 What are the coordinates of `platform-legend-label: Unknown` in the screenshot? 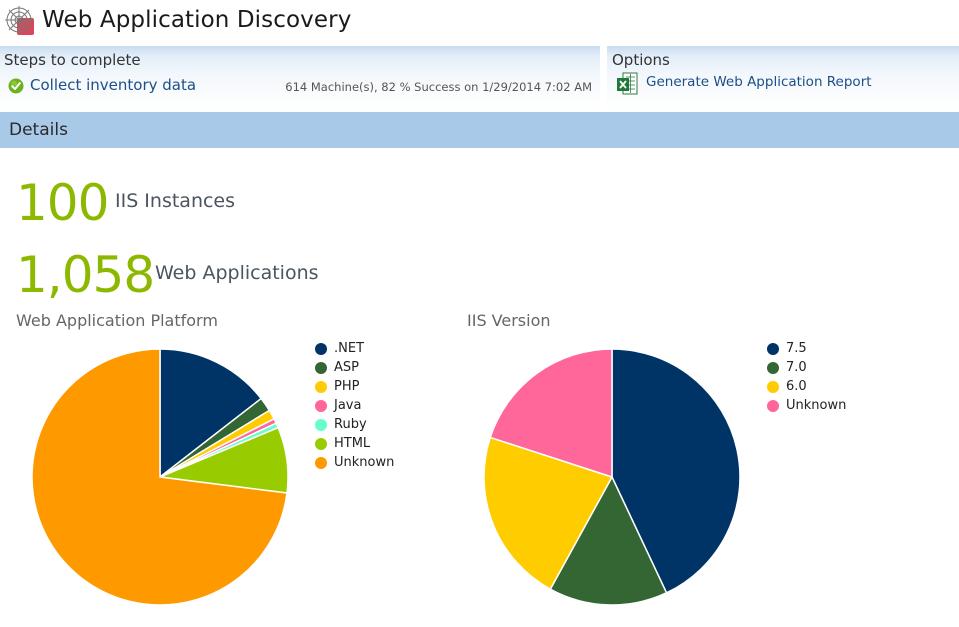 It's located at (364, 462).